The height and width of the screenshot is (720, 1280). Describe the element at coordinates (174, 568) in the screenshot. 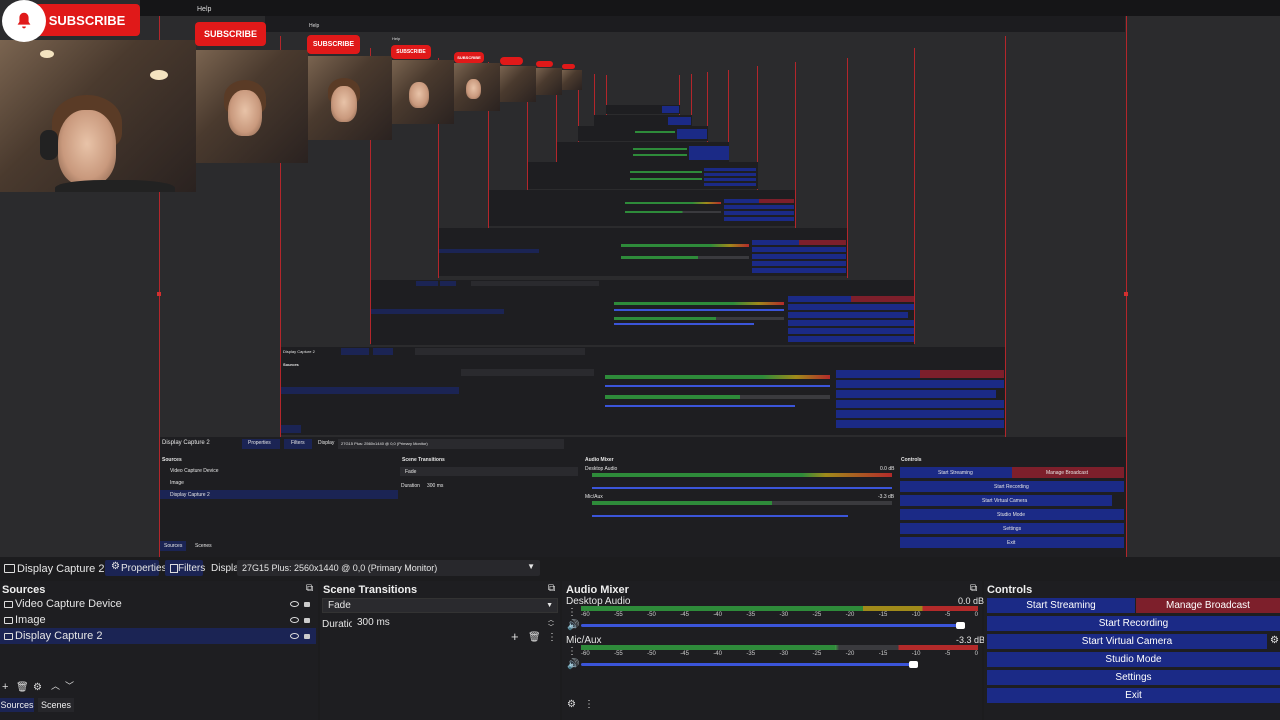

I see `filter-icon` at that location.